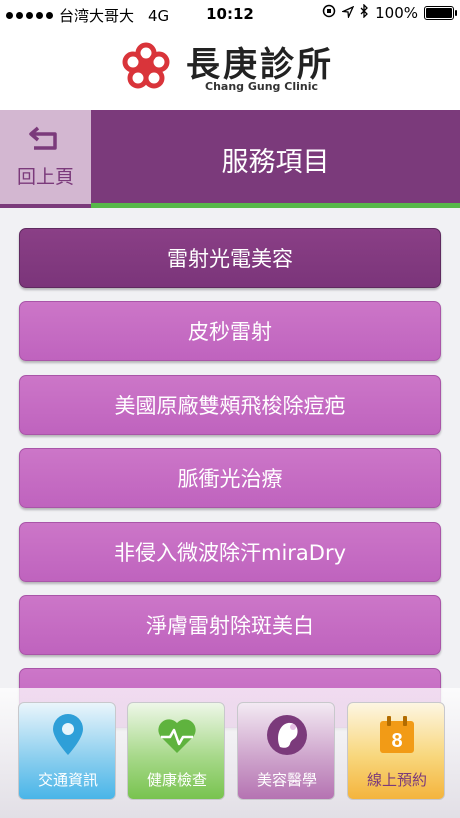 The image size is (460, 818). Describe the element at coordinates (230, 405) in the screenshot. I see `service-item-fractional-acne-scar: 美國原廠雙頰飛梭除痘疤` at that location.